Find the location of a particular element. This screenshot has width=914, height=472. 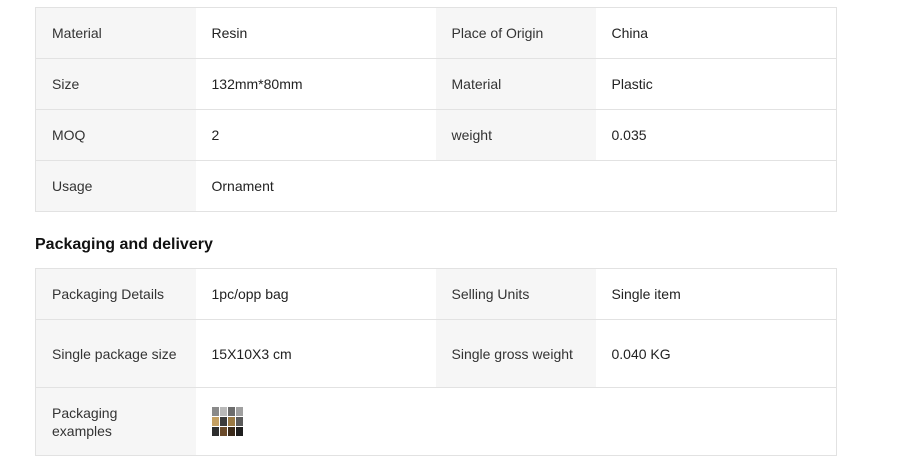

table-row: Material Resin Place of Origin China is located at coordinates (436, 33).